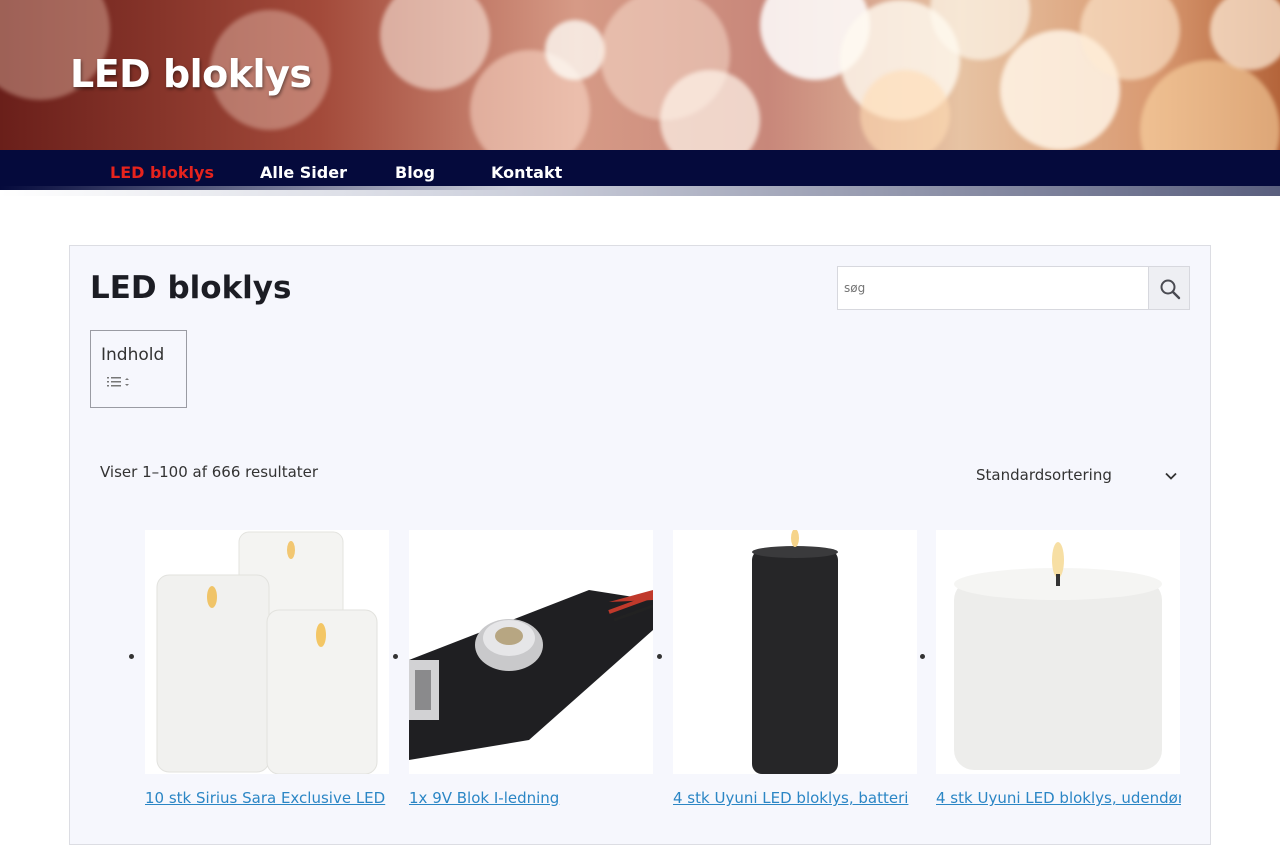  Describe the element at coordinates (191, 288) in the screenshot. I see `page-title: LED bloklys` at that location.